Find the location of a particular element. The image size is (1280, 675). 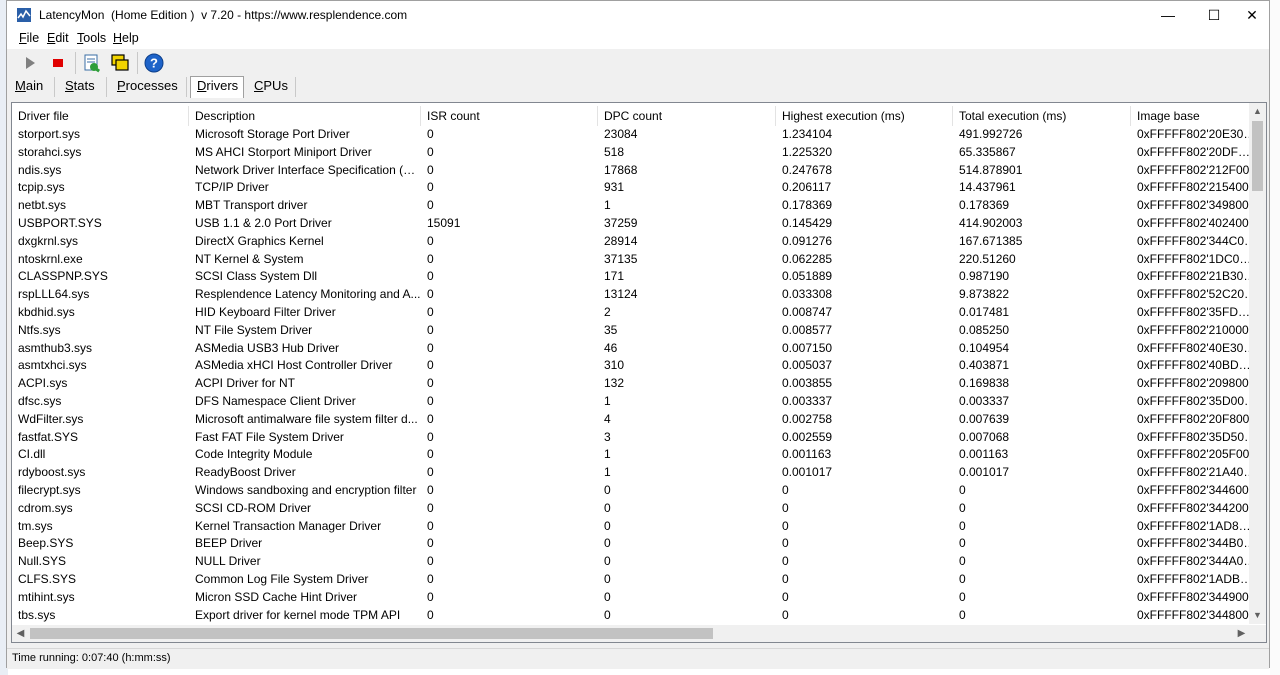

scroll-down-icon: ▼ is located at coordinates (1257, 615).